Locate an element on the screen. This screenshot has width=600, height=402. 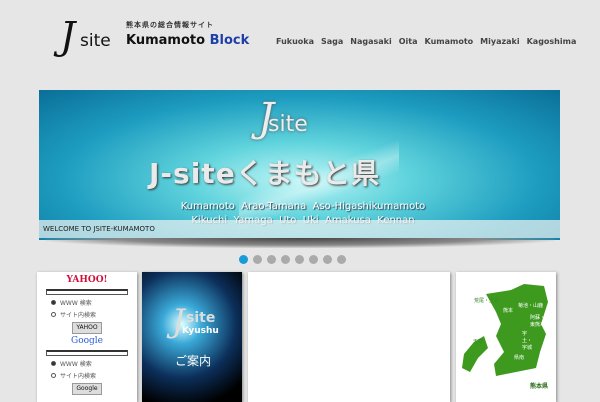
map-label: 阿蘇・東熊本 is located at coordinates (539, 321).